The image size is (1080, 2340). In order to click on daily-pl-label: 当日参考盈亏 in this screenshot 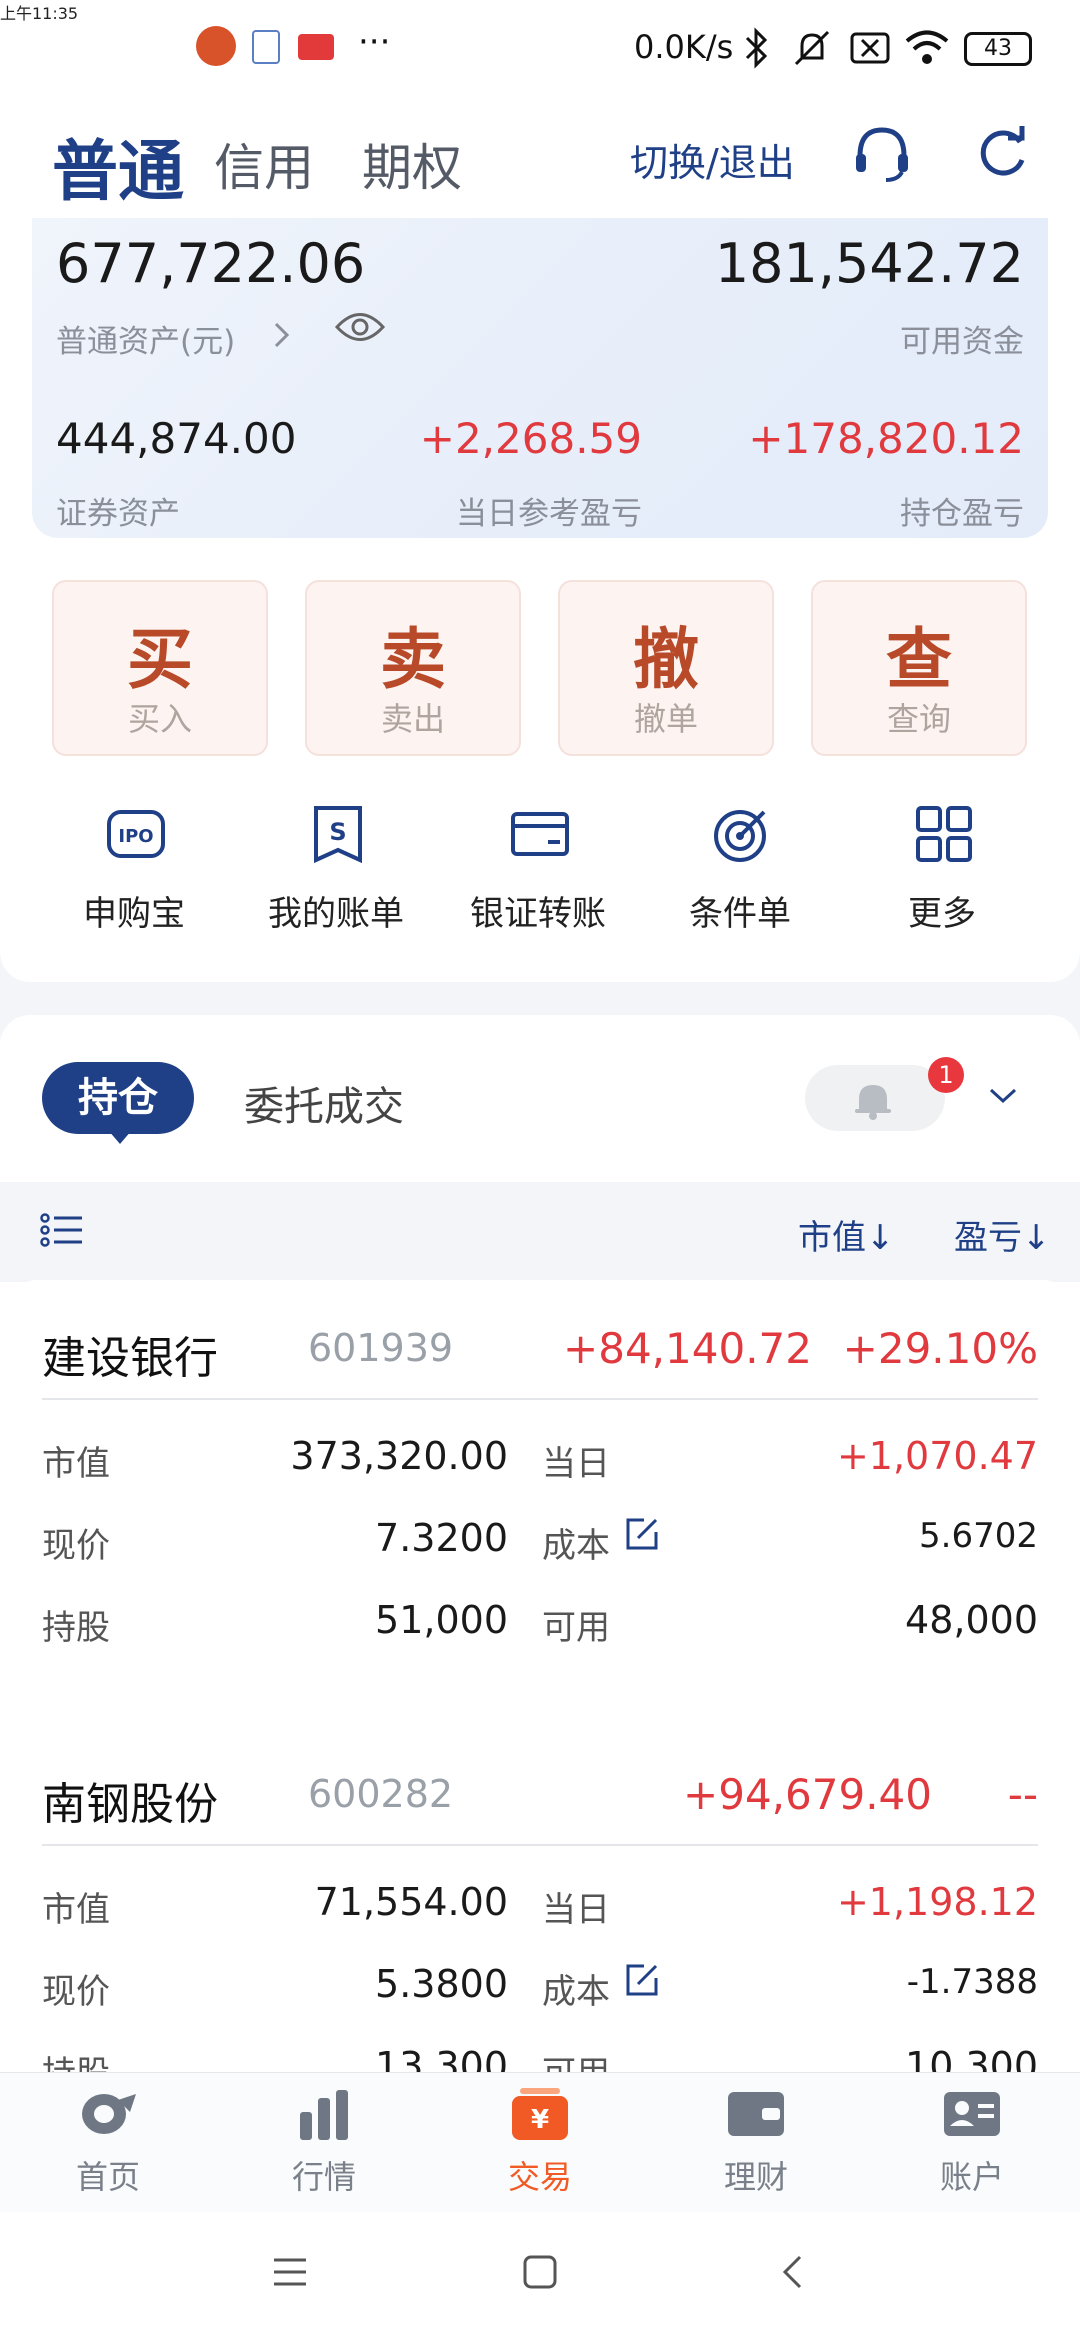, I will do `click(549, 514)`.